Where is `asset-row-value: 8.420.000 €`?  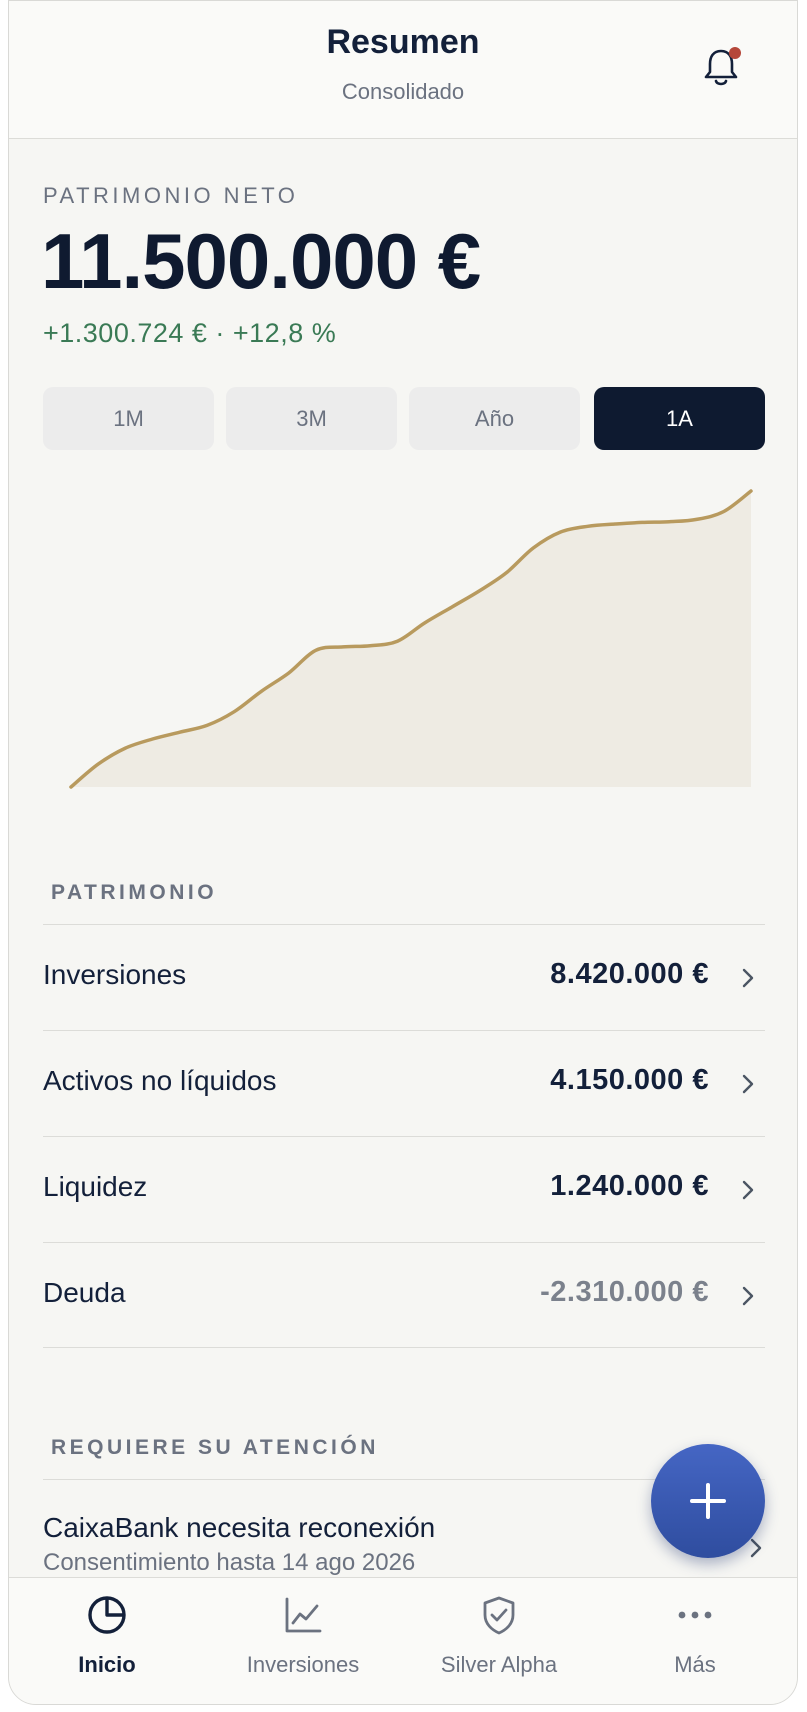 asset-row-value: 8.420.000 € is located at coordinates (629, 974).